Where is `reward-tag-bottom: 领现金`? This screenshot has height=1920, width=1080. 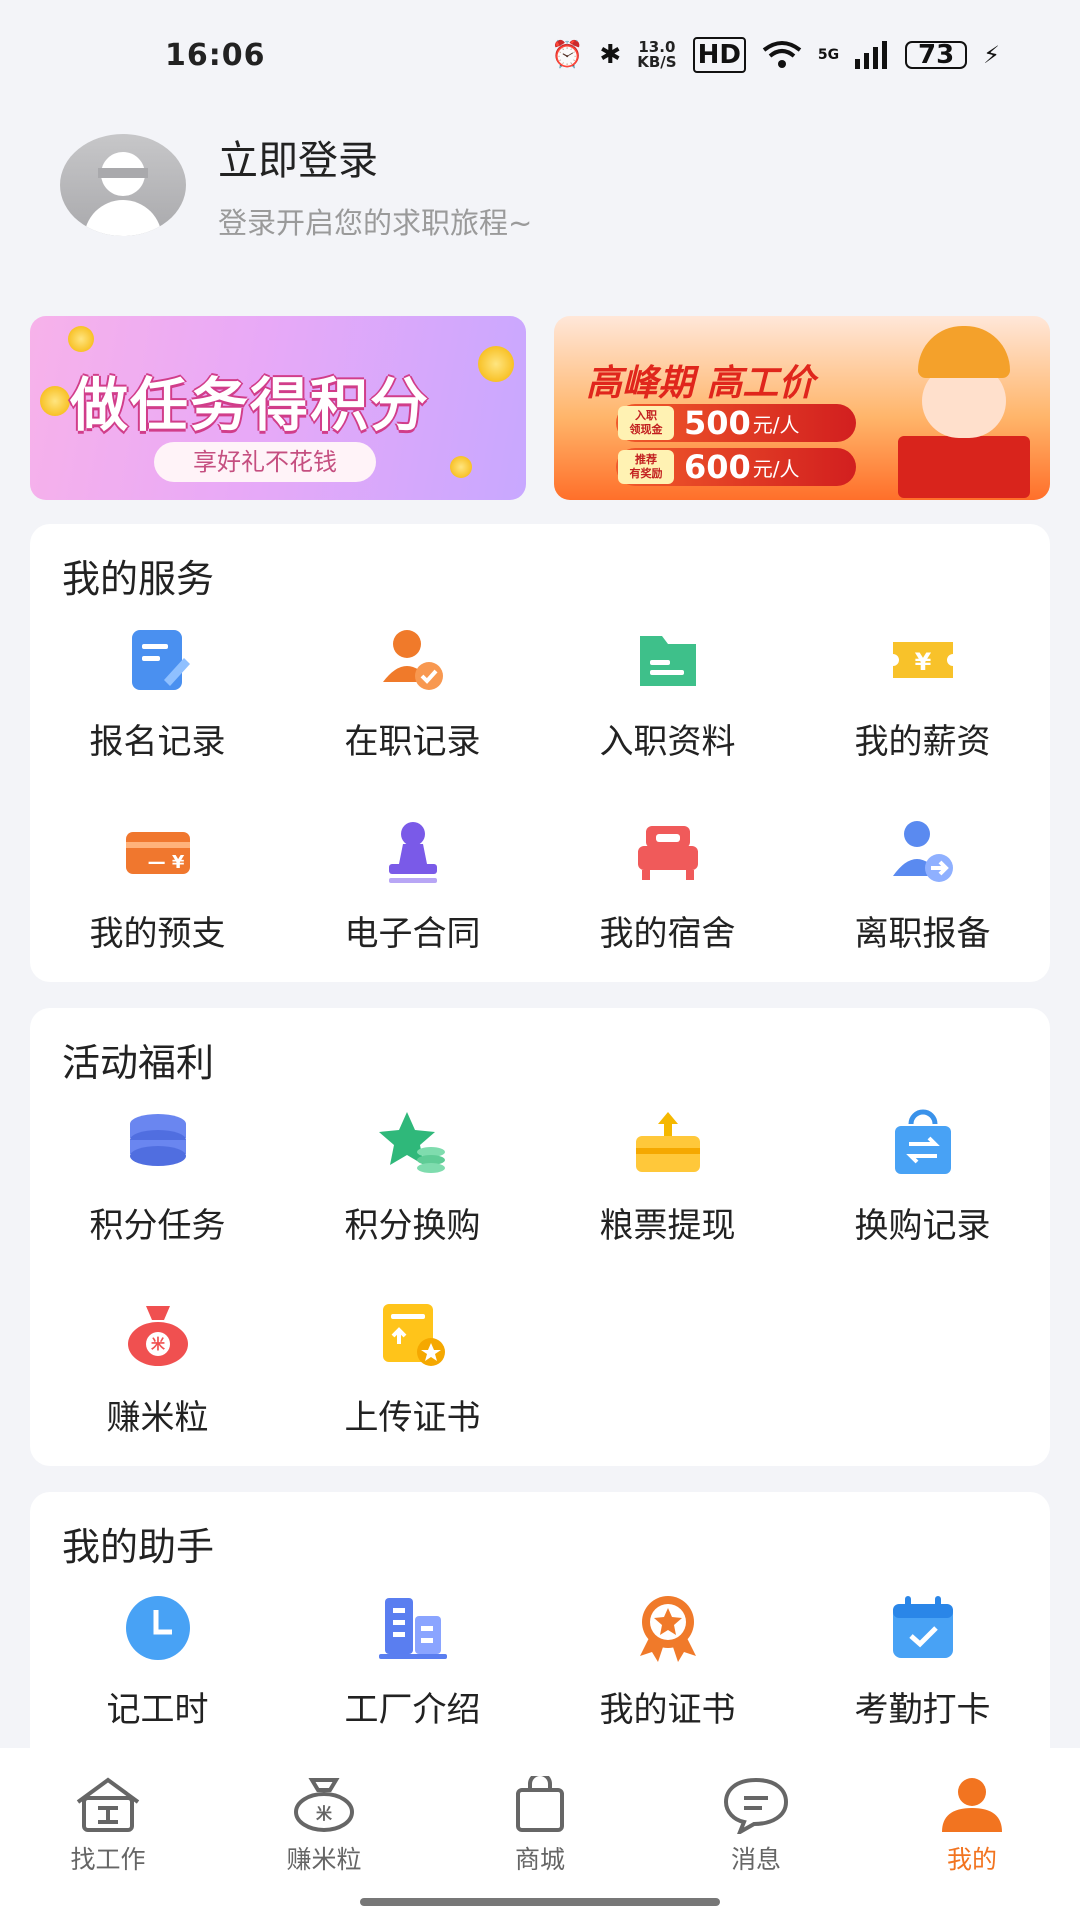 reward-tag-bottom: 领现金 is located at coordinates (646, 429).